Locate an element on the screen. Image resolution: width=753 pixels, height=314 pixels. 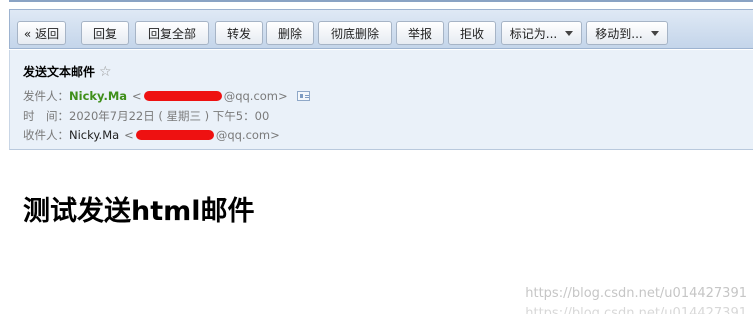
reject-button-label: 拒收 is located at coordinates (471, 33).